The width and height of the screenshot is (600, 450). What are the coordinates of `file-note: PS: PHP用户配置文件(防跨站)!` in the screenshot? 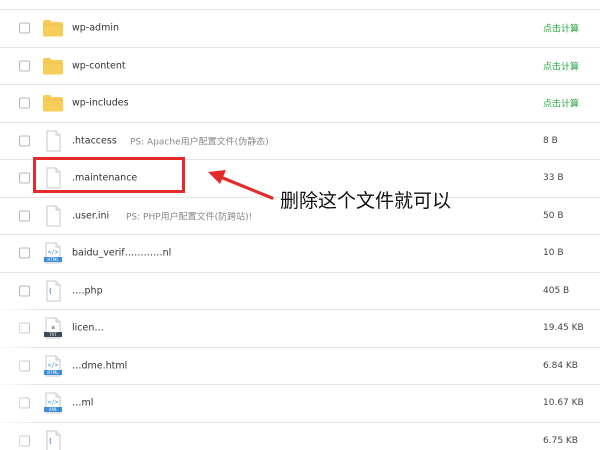 It's located at (189, 217).